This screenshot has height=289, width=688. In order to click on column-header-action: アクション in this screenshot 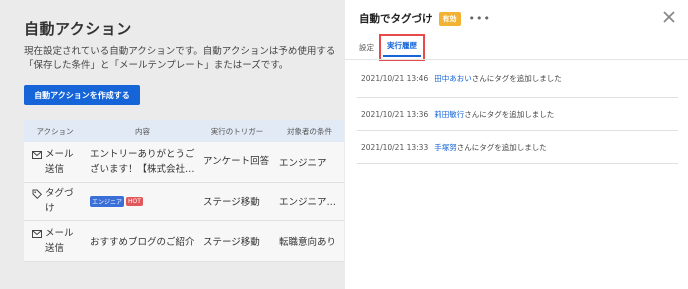, I will do `click(55, 131)`.